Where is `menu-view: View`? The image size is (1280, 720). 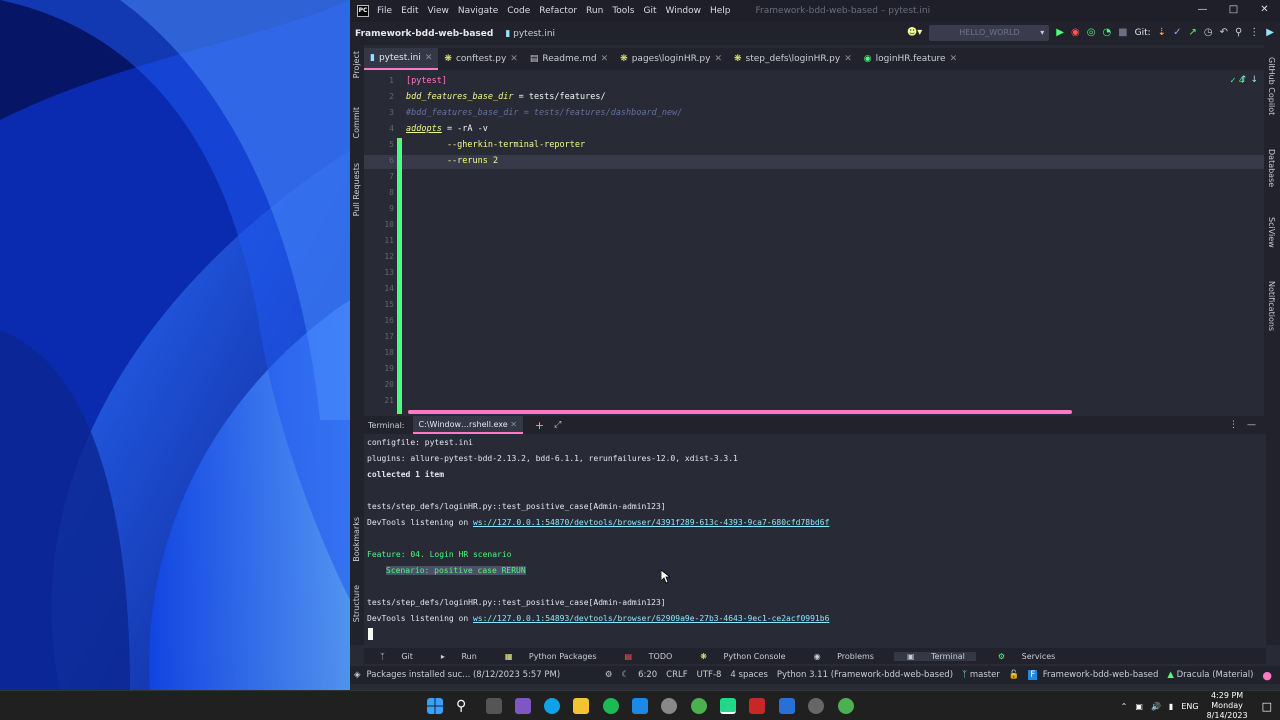
menu-view: View is located at coordinates (438, 11).